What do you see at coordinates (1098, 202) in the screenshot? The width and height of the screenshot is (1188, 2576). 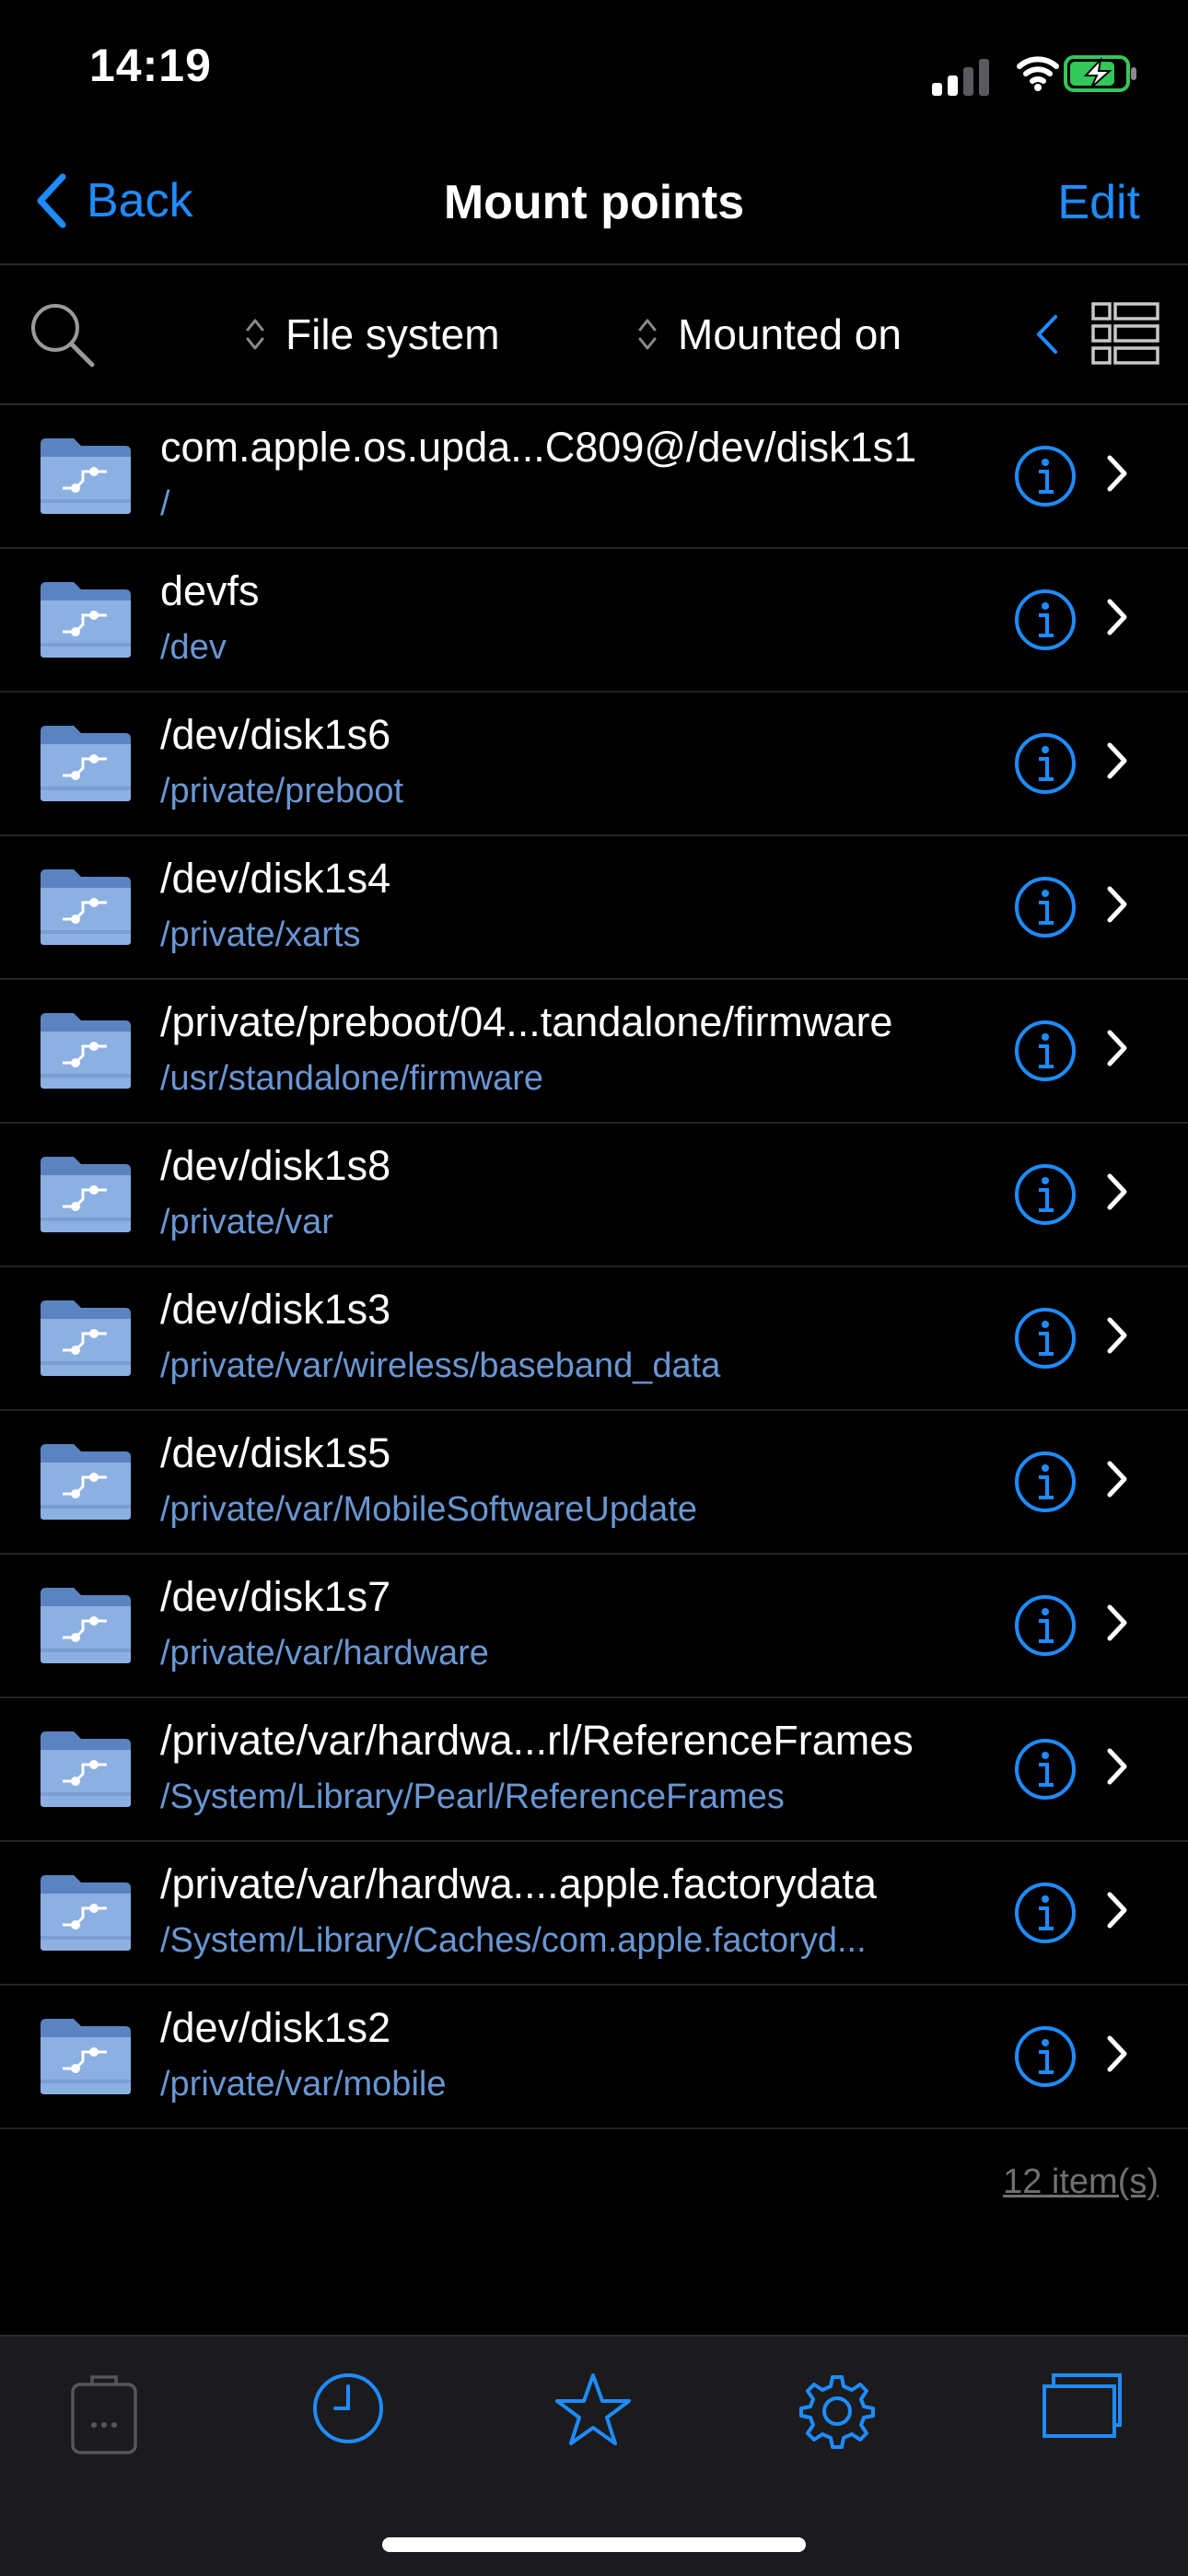 I see `edit-button: Edit` at bounding box center [1098, 202].